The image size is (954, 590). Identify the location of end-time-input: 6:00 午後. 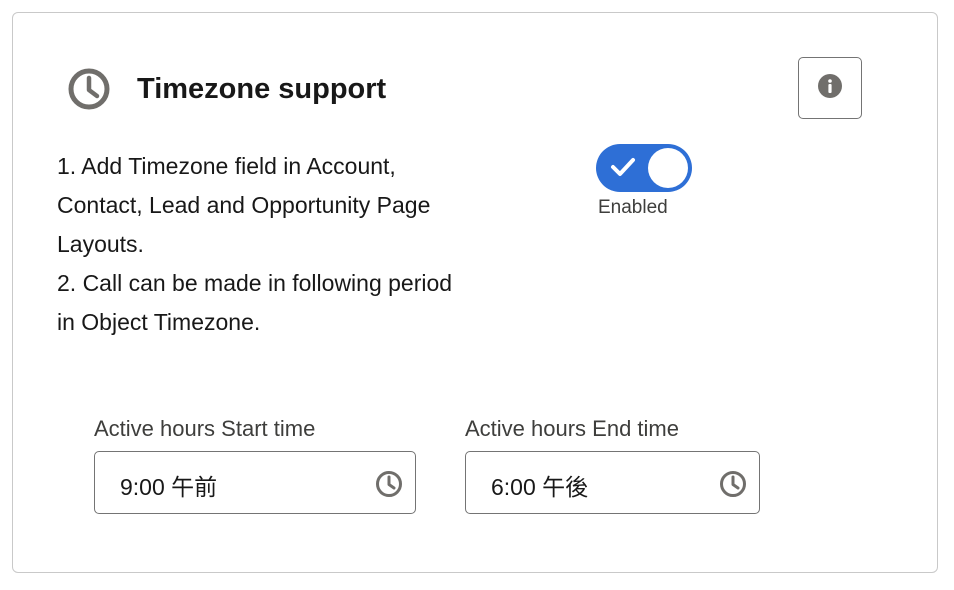
(612, 482).